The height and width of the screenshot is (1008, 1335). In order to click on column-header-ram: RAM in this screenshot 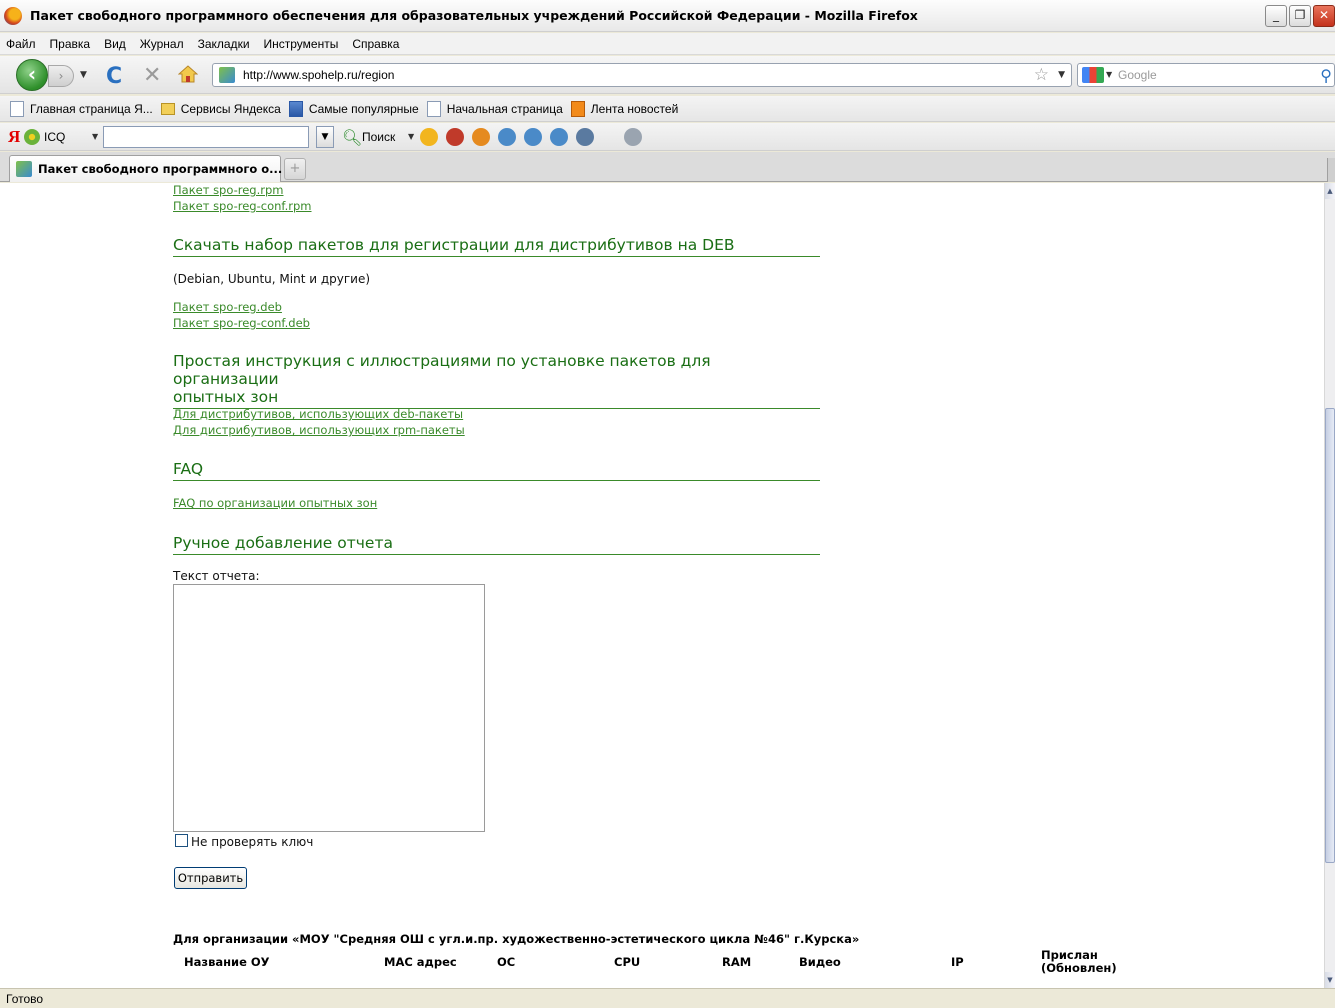, I will do `click(737, 962)`.